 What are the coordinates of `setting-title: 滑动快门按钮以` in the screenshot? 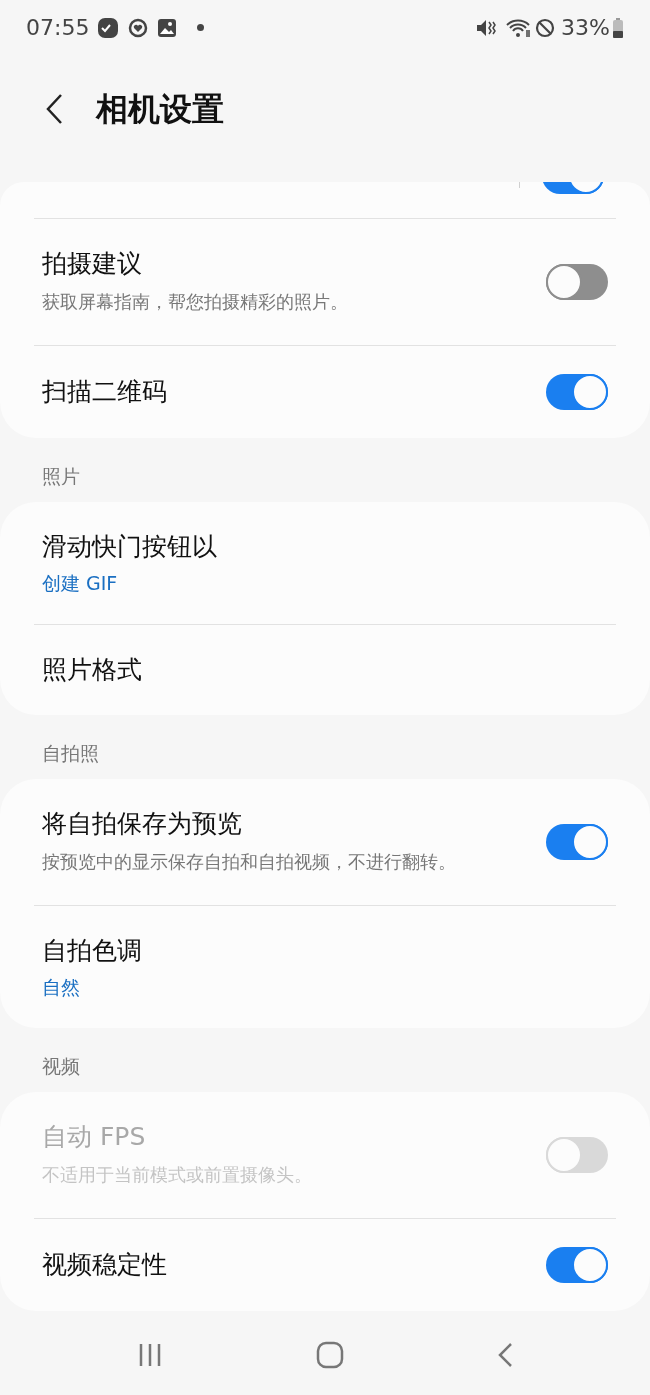 It's located at (130, 547).